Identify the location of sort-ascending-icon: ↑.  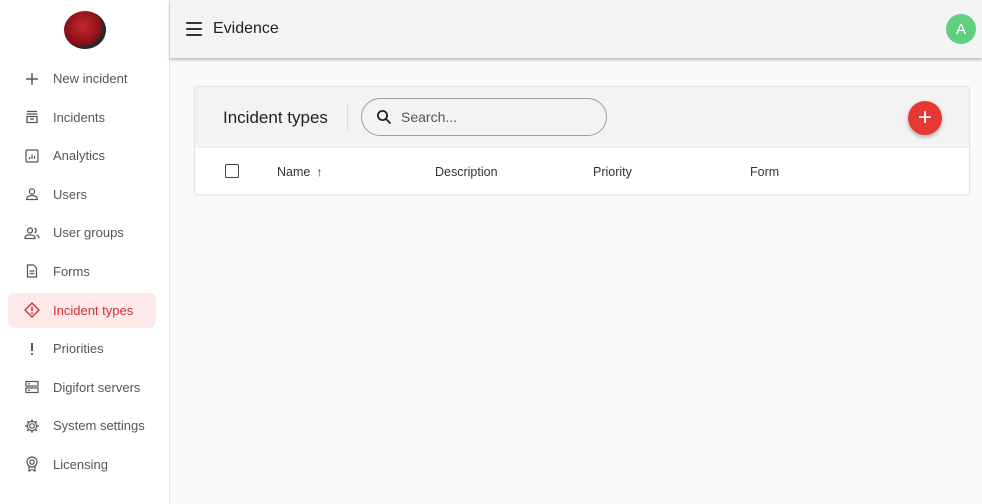
(319, 172).